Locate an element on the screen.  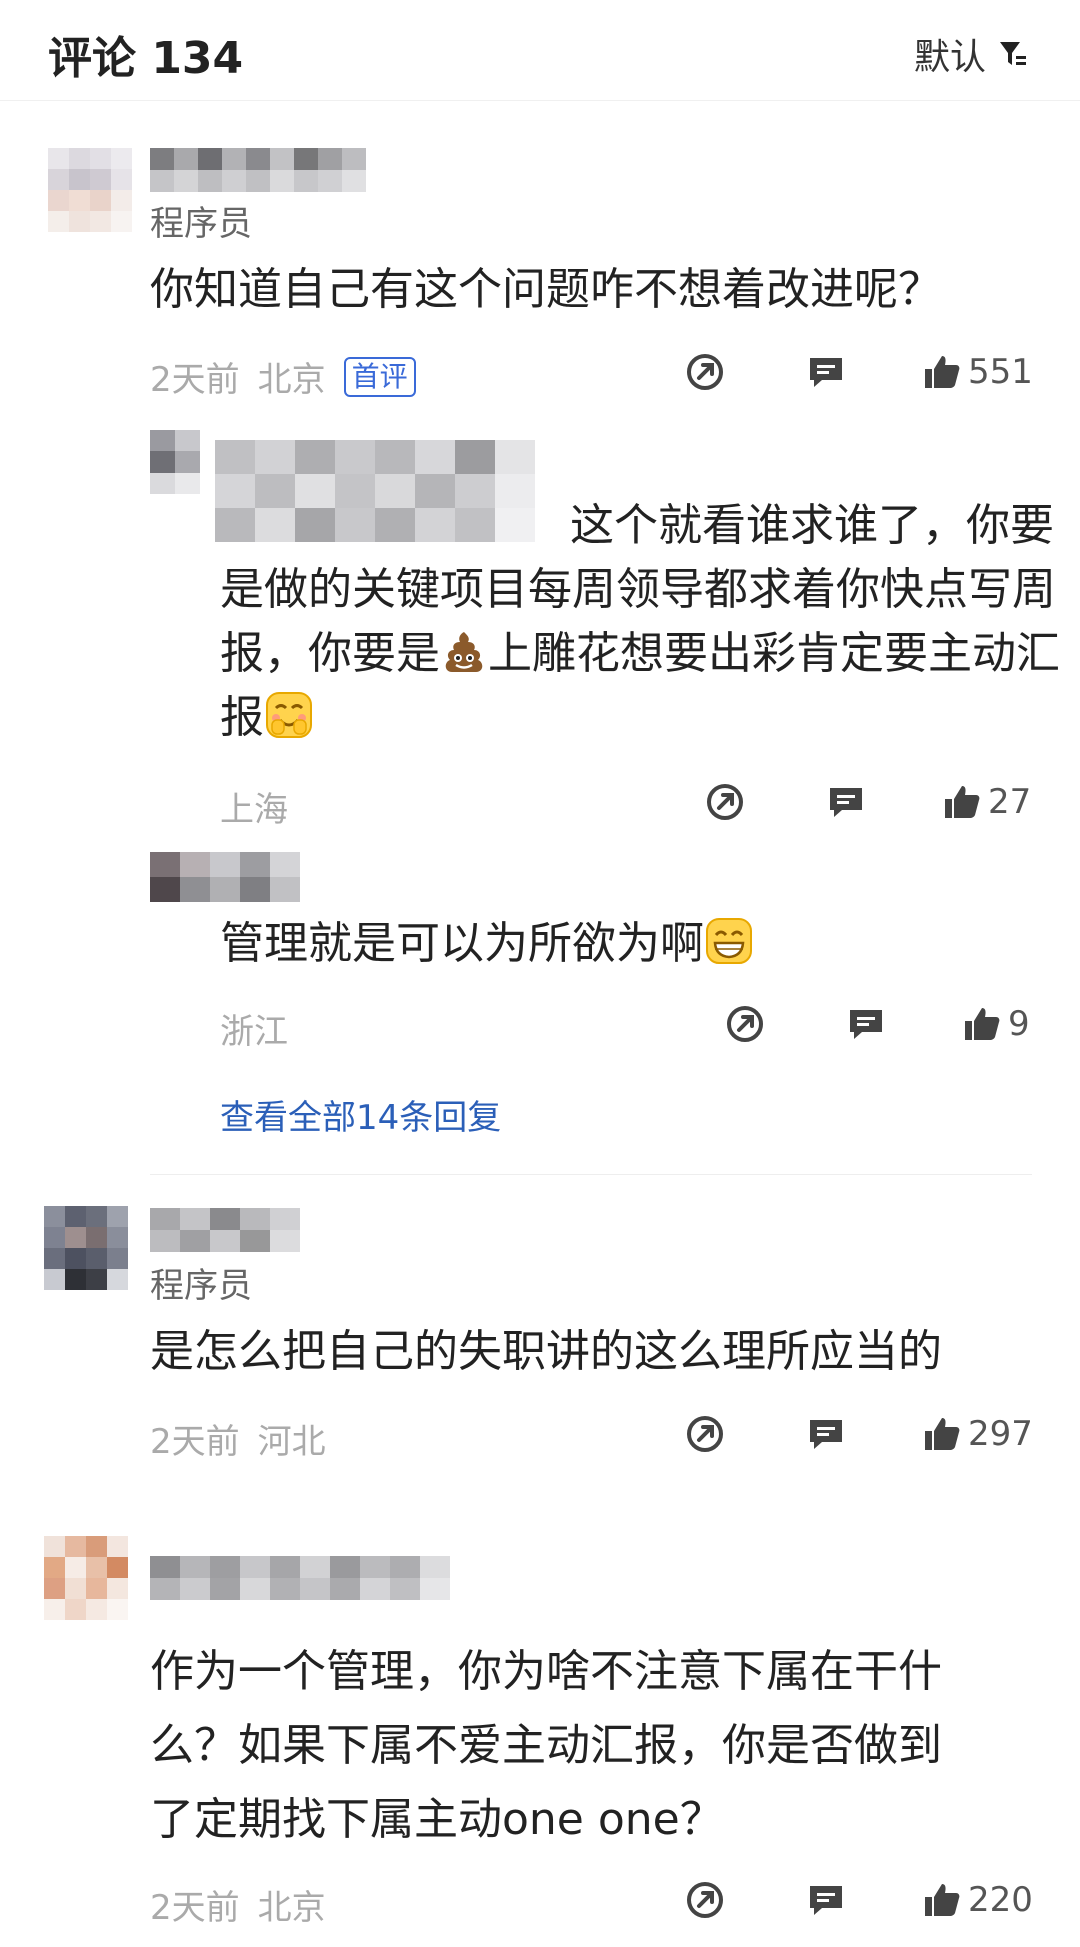
like-count: 551 is located at coordinates (1000, 372).